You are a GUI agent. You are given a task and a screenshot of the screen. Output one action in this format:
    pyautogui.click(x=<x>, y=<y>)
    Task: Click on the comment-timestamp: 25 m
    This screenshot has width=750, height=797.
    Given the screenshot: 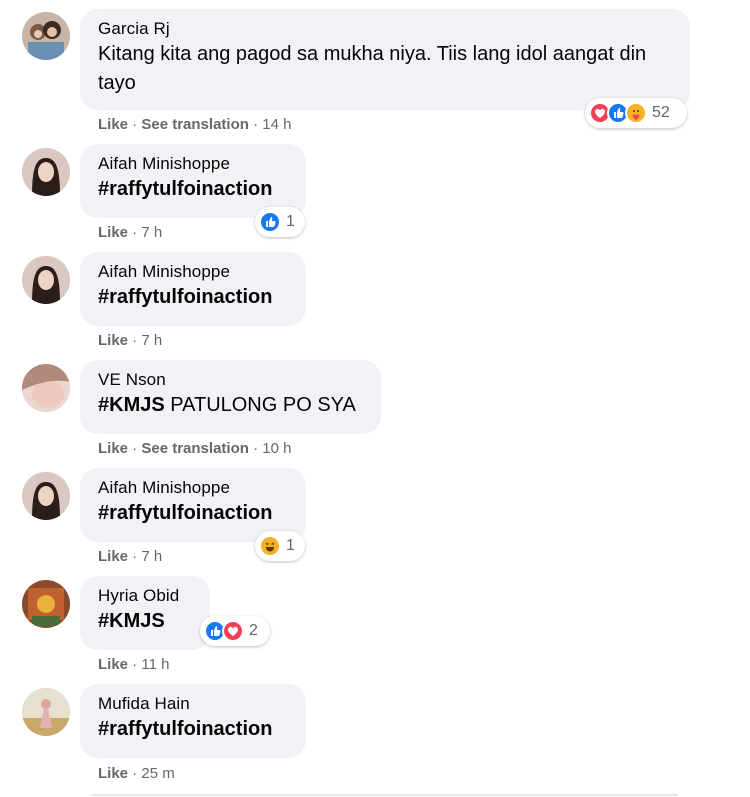 What is the action you would take?
    pyautogui.click(x=157, y=773)
    